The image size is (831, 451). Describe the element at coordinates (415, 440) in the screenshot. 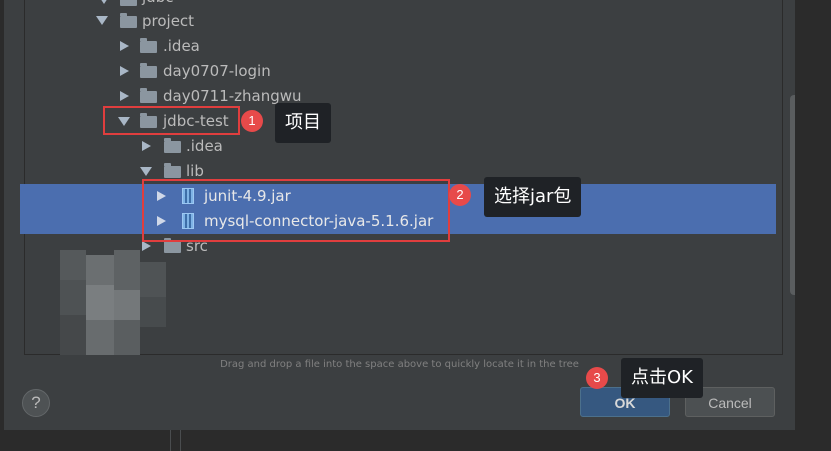

I see `background-editor-bottom` at that location.